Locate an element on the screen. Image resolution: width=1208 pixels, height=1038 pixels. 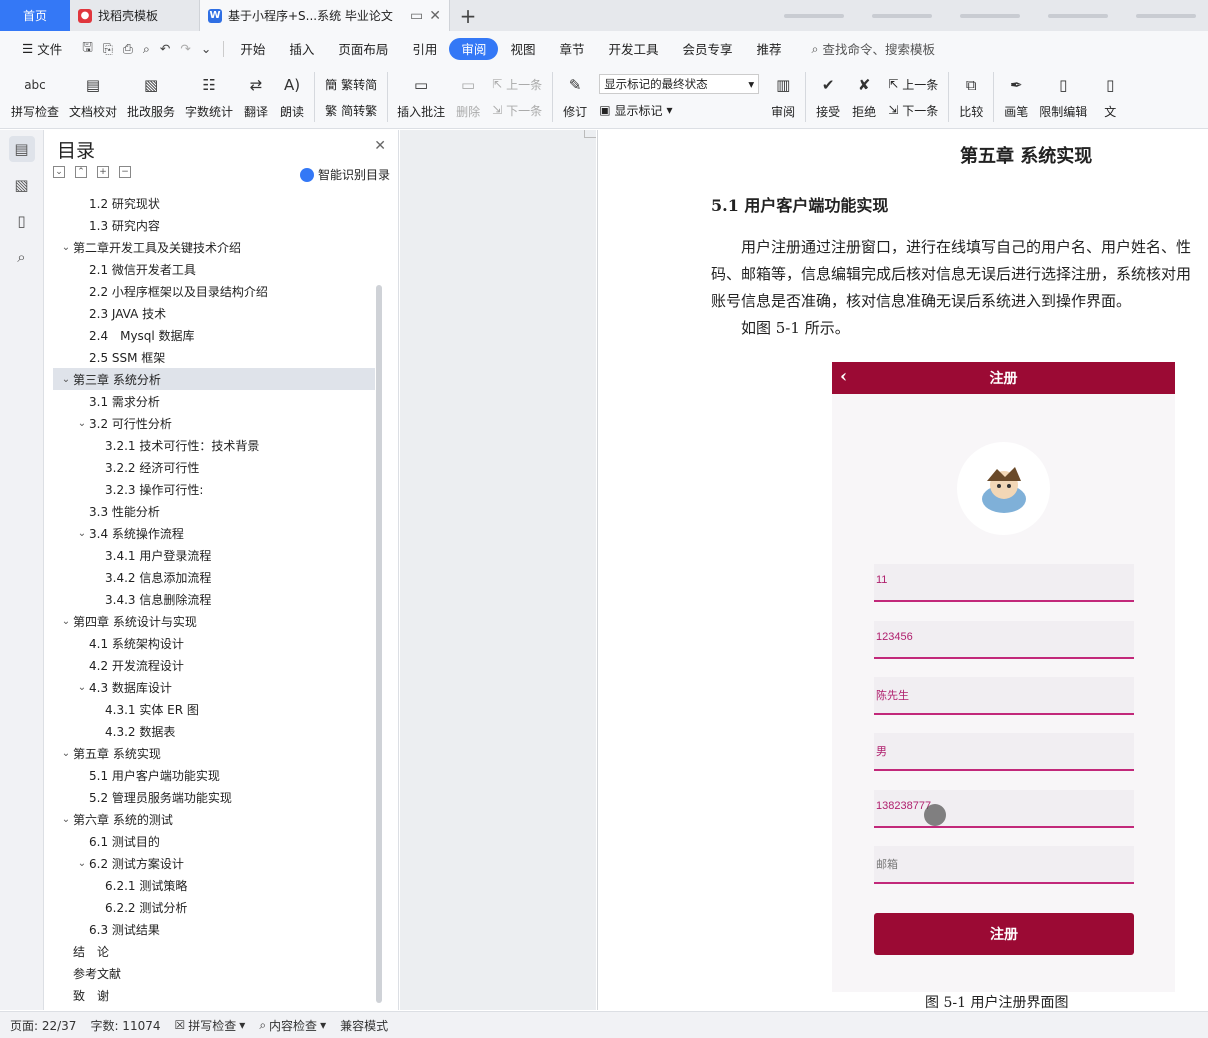
toc-item: 结 论 is located at coordinates (214, 951).